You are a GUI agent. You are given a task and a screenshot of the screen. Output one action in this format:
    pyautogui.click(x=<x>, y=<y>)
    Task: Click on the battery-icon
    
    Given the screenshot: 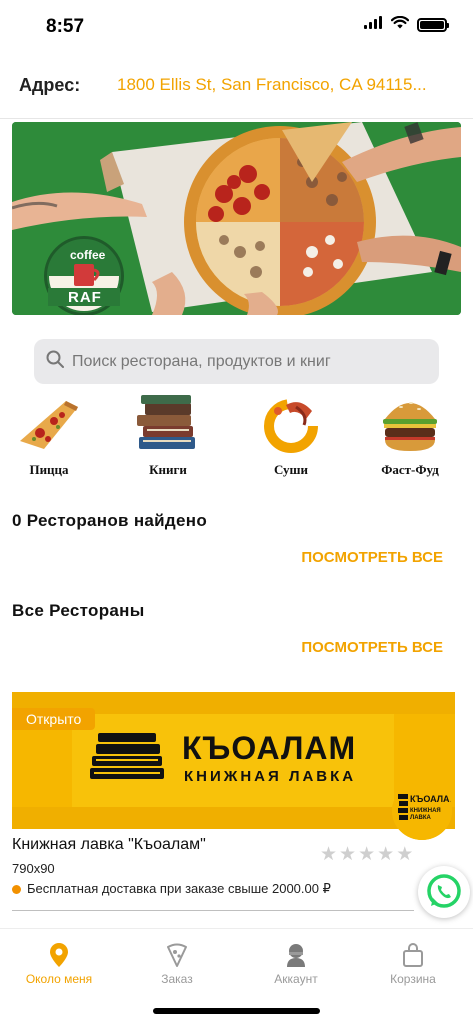 What is the action you would take?
    pyautogui.click(x=433, y=25)
    